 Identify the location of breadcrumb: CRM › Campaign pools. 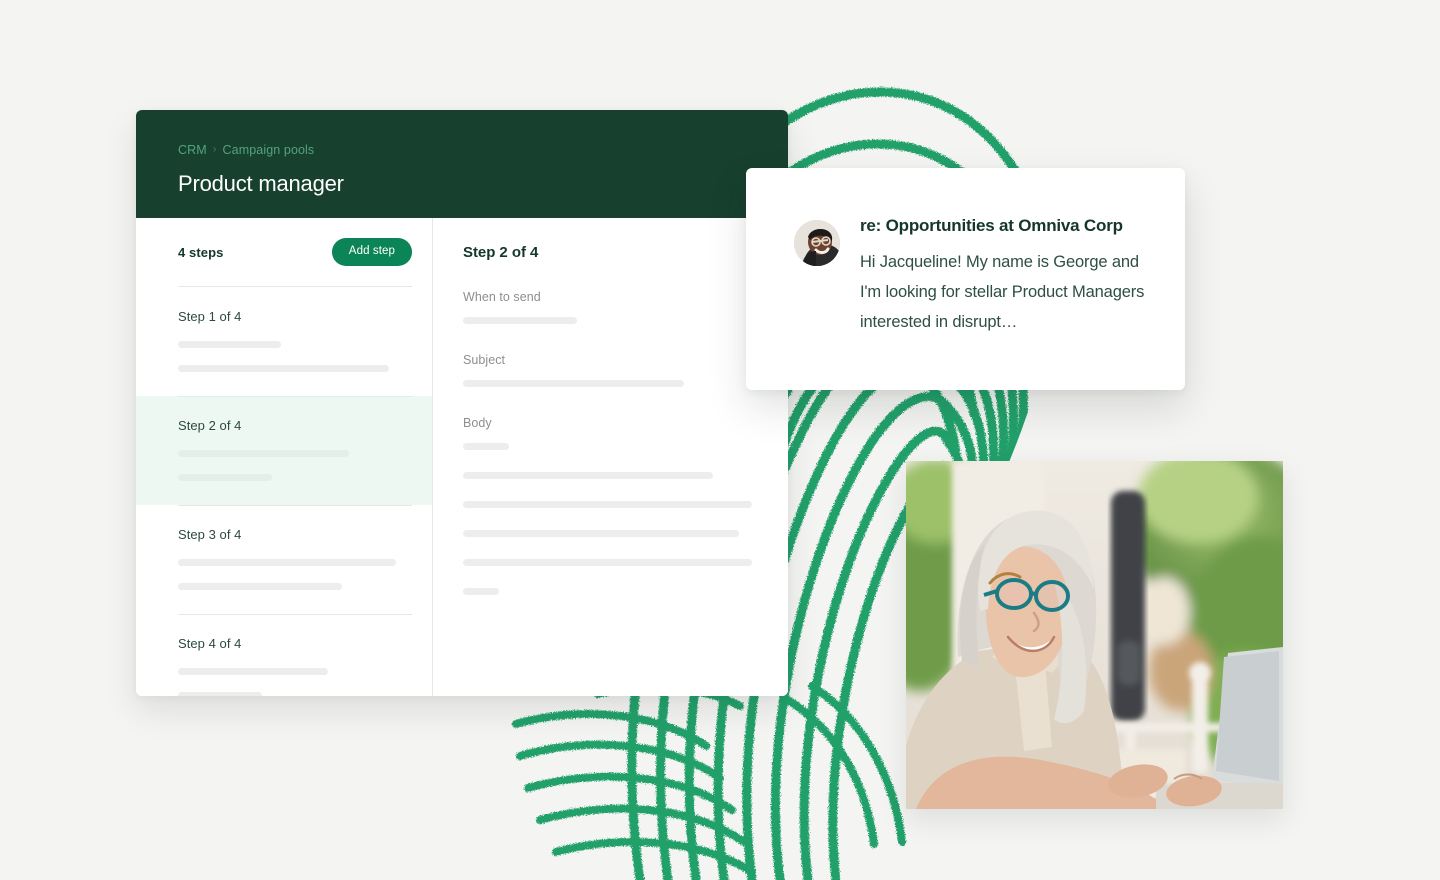
(483, 150).